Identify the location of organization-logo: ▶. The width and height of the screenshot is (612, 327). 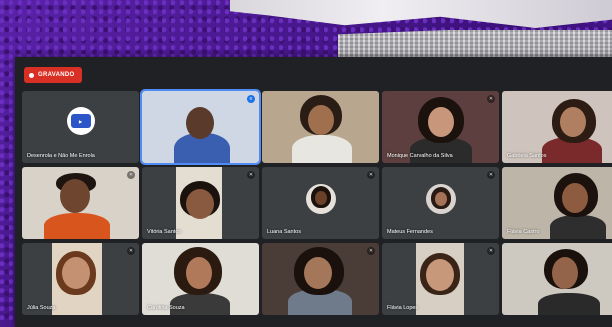
(80, 121).